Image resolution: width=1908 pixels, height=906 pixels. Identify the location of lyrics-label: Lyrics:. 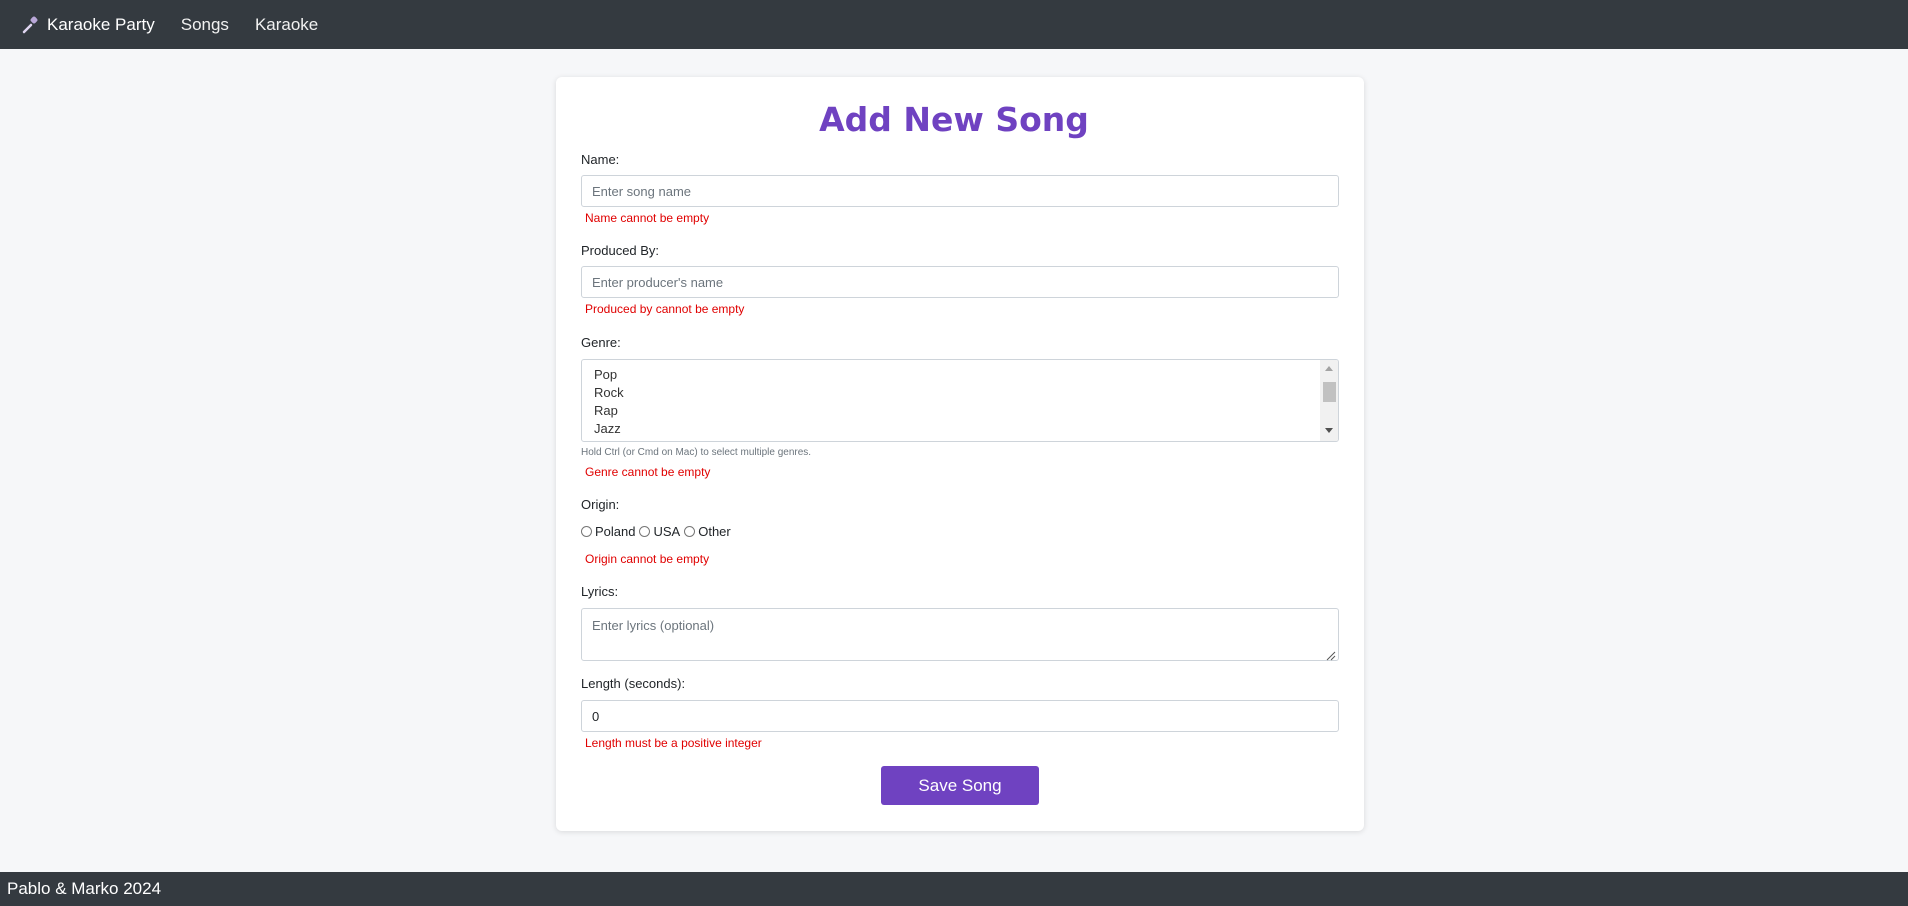
(600, 591).